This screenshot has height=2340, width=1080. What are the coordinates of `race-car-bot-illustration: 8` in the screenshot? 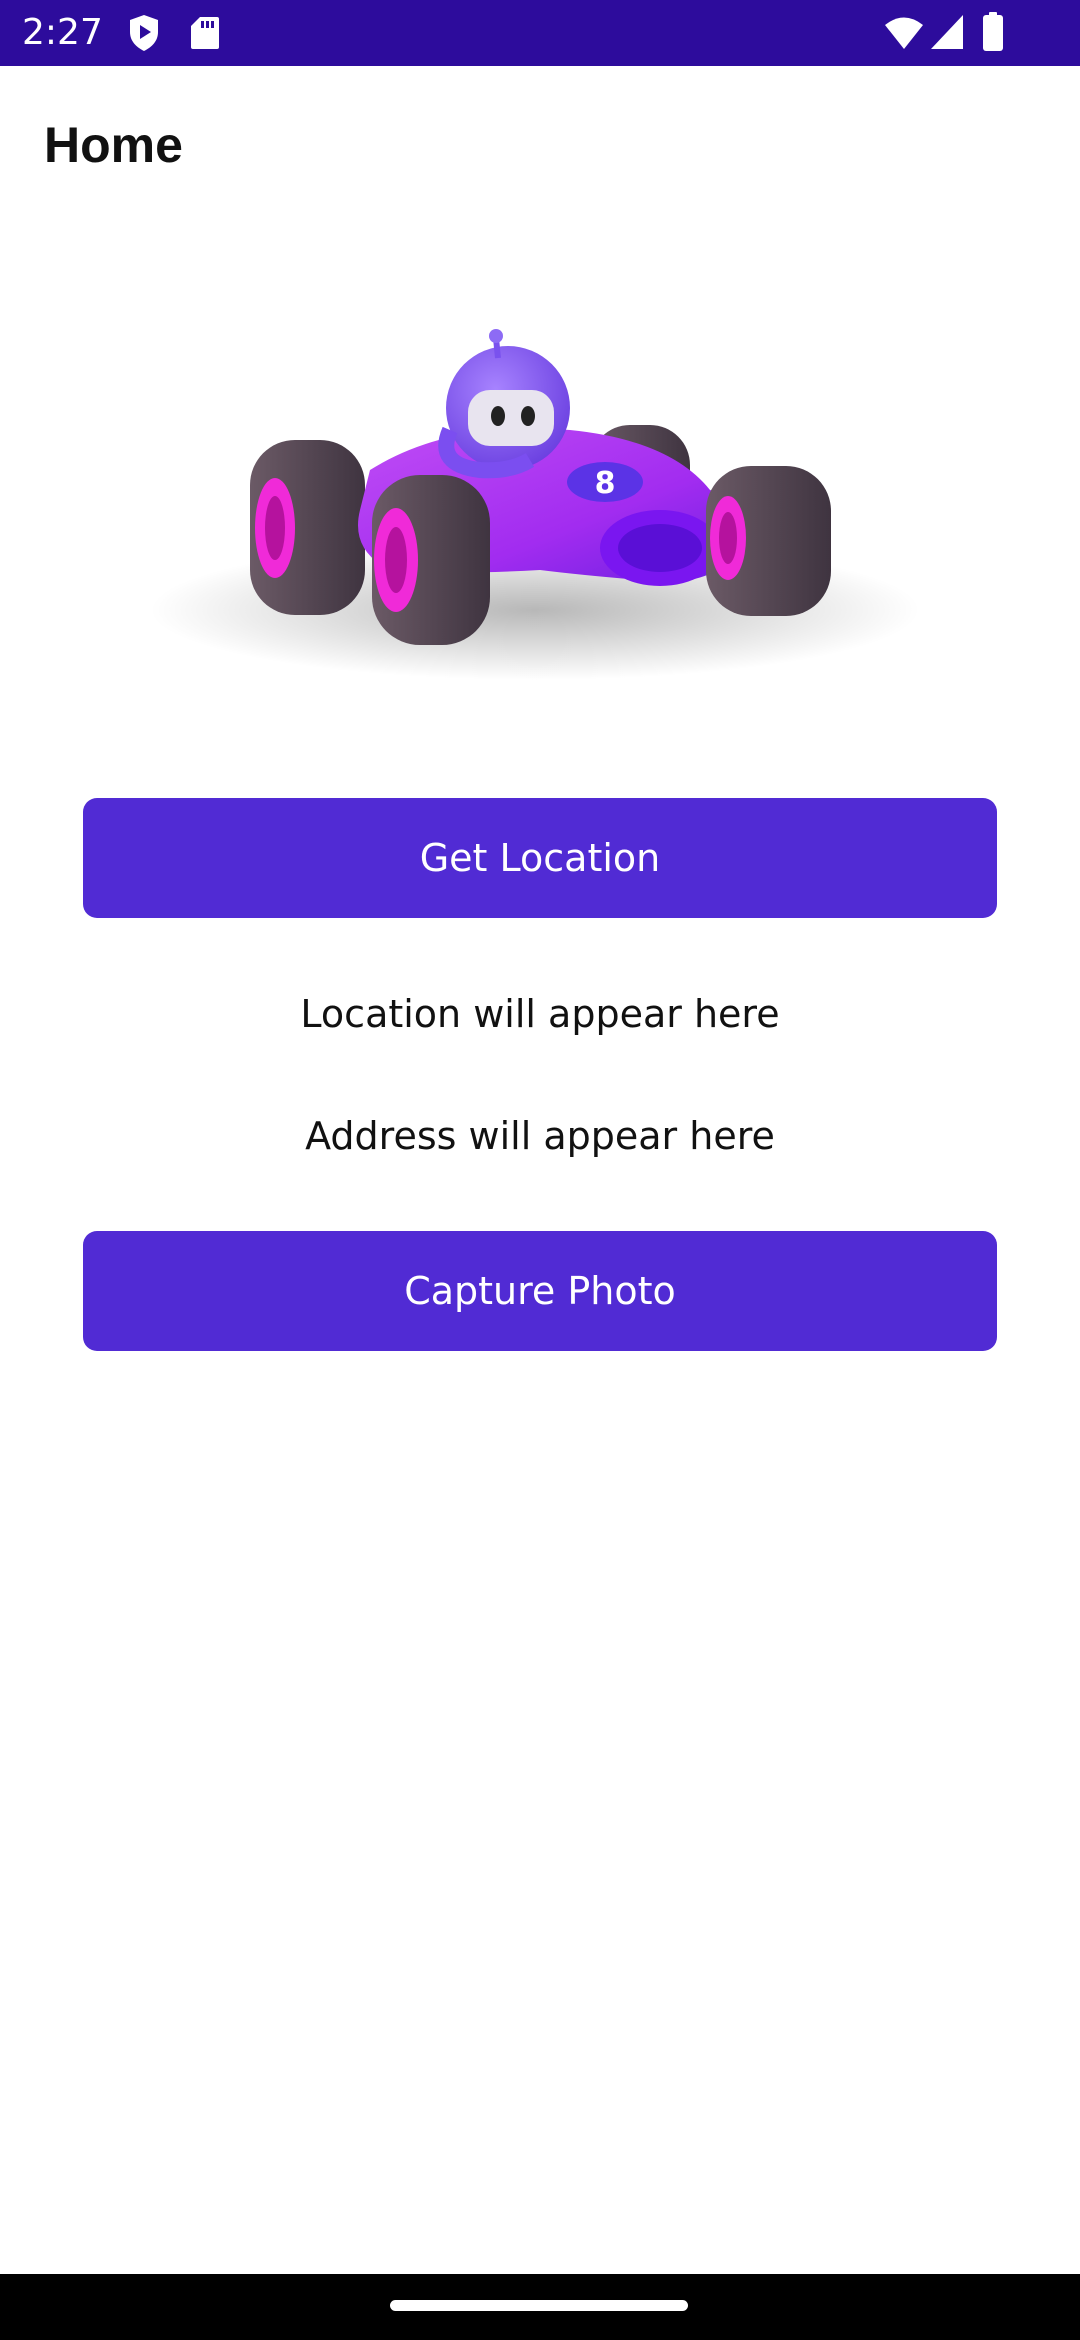 It's located at (535, 505).